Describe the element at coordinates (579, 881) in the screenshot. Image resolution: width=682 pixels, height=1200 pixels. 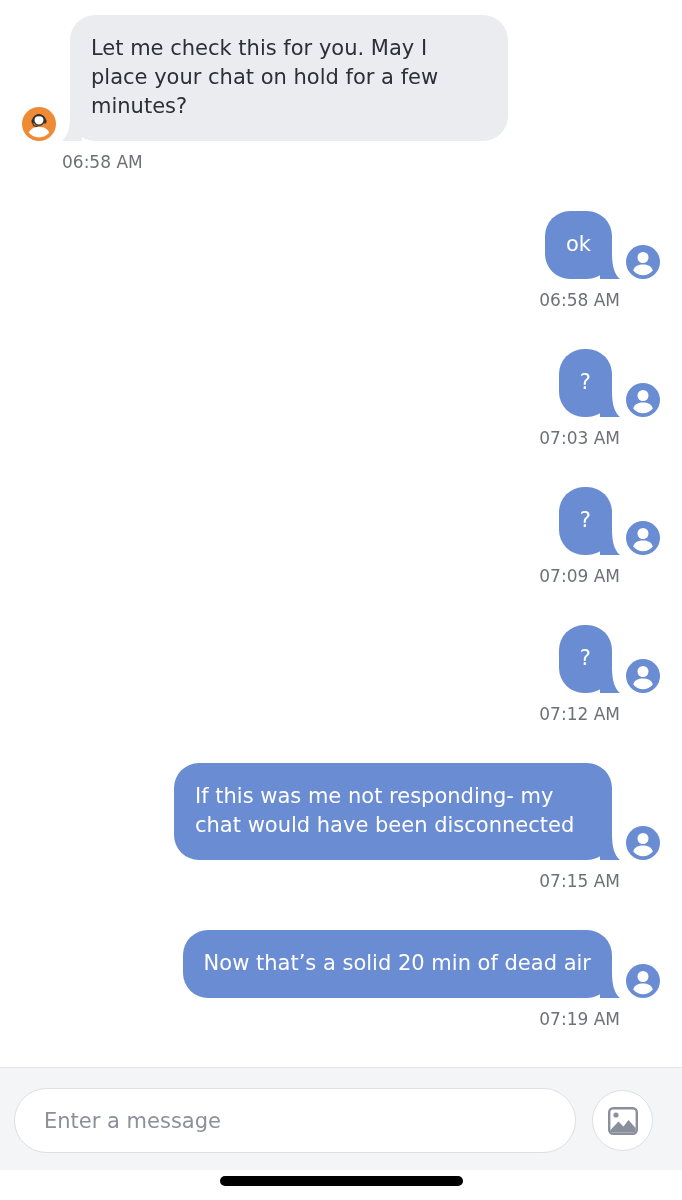
I see `timestamp: 07:15 AM` at that location.